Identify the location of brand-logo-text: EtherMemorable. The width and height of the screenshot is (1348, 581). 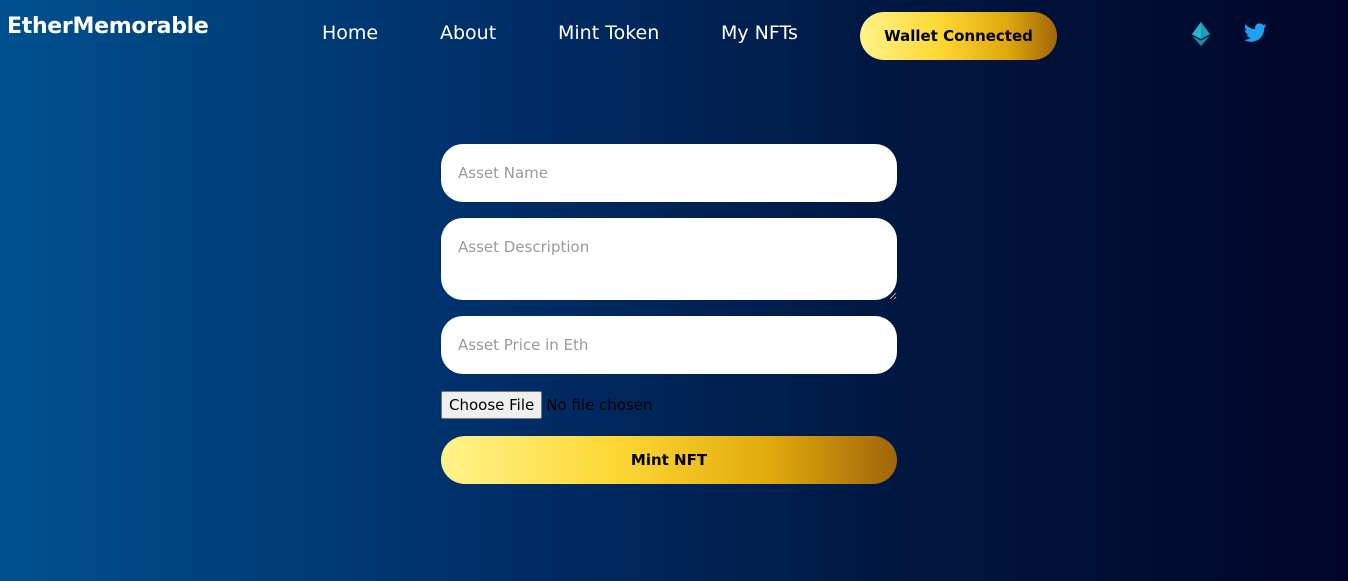
(108, 26).